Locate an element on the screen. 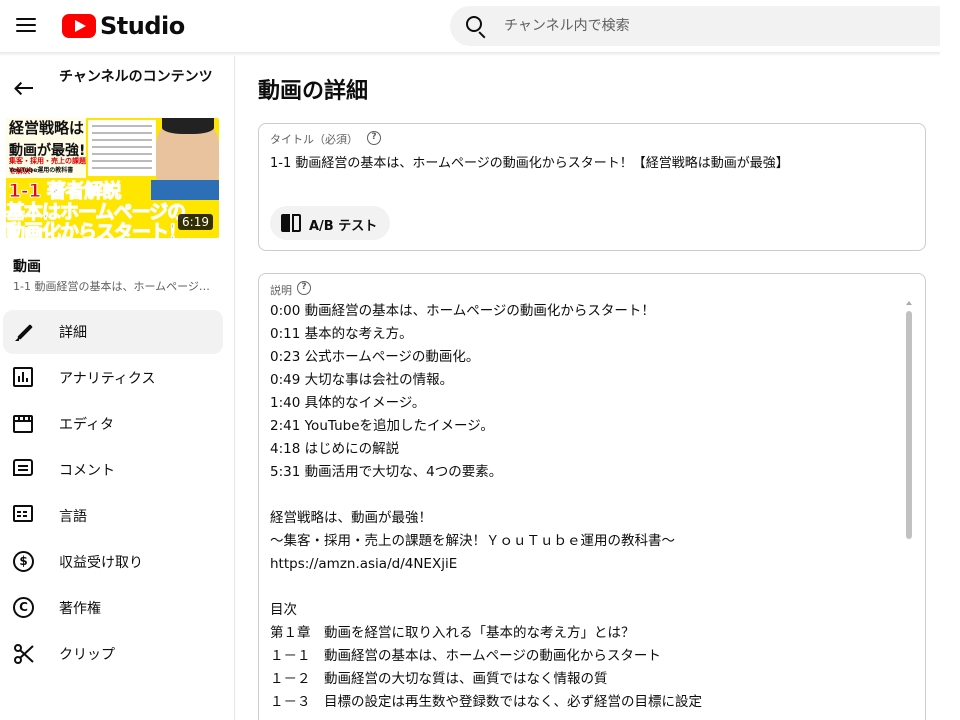  description-line: 0:49 大切な事は会社の情報。 is located at coordinates (362, 380).